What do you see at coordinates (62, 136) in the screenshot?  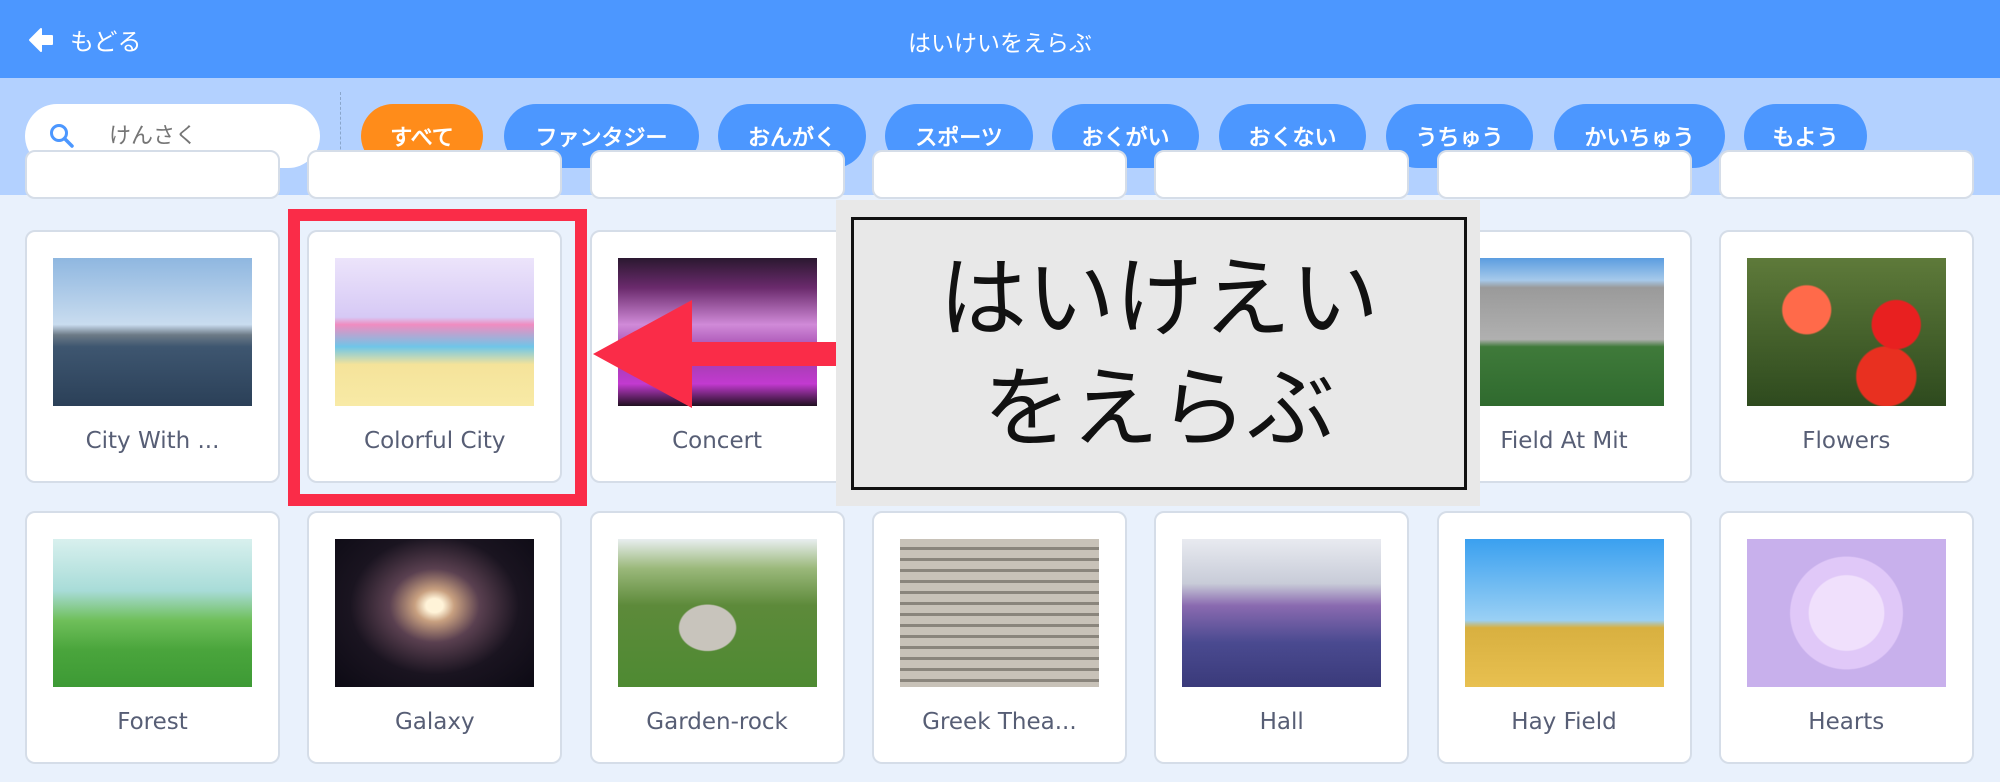 I see `search-icon` at bounding box center [62, 136].